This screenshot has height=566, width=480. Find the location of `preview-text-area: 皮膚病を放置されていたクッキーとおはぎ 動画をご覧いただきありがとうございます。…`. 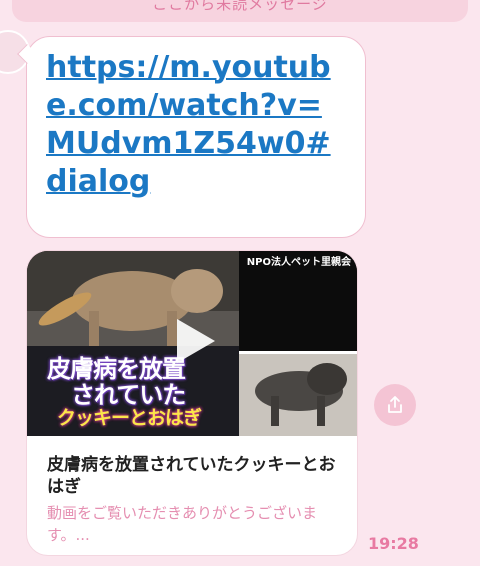

preview-text-area: 皮膚病を放置されていたクッキーとおはぎ 動画をご覧いただきありがとうございます。… is located at coordinates (192, 491).